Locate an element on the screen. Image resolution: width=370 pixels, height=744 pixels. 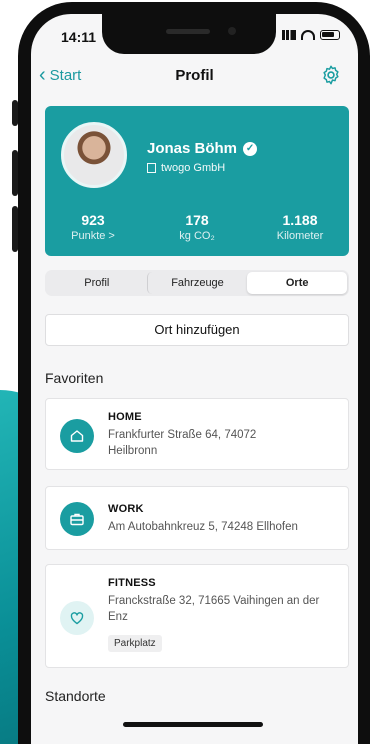
place-address: Frankfurter Straße 64, 74072 Heilbronn is located at coordinates (182, 443).